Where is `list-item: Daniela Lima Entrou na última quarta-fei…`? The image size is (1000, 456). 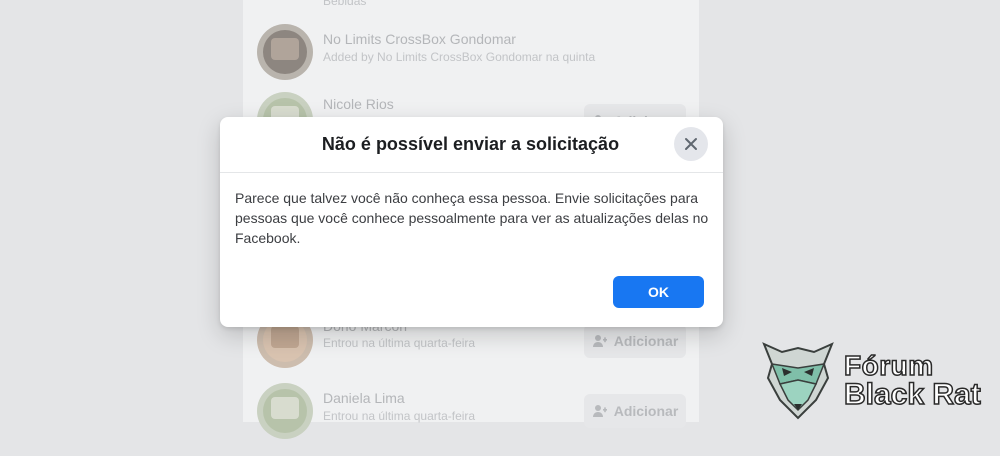 list-item: Daniela Lima Entrou na última quarta-fei… is located at coordinates (471, 416).